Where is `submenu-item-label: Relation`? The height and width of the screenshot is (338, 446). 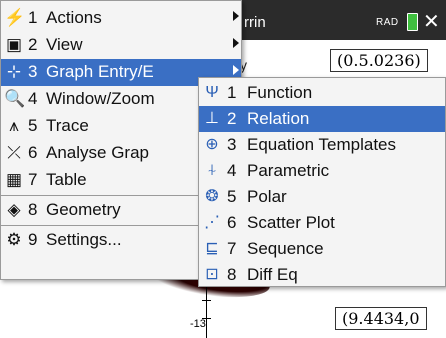
submenu-item-label: Relation is located at coordinates (278, 118).